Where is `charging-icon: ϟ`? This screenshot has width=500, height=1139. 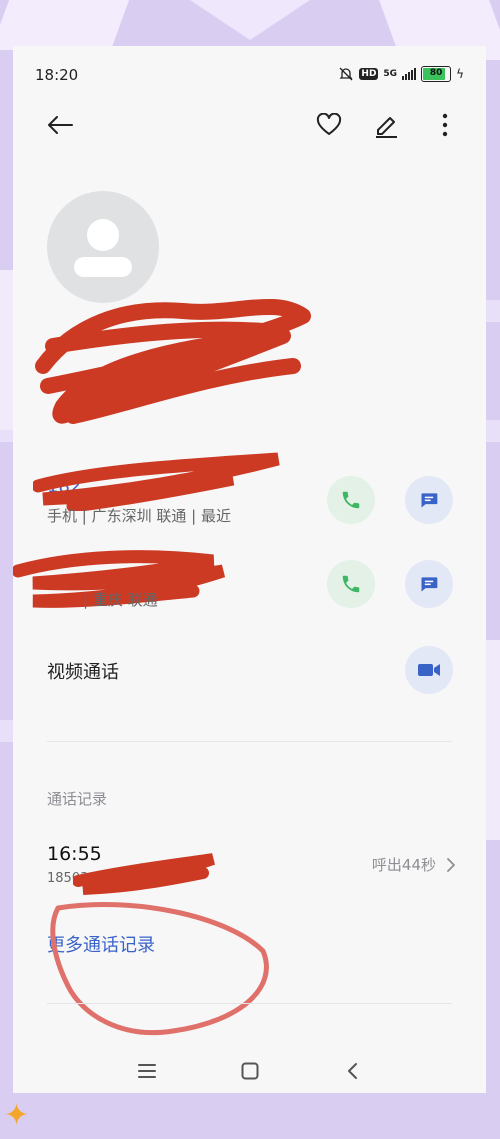 charging-icon: ϟ is located at coordinates (460, 74).